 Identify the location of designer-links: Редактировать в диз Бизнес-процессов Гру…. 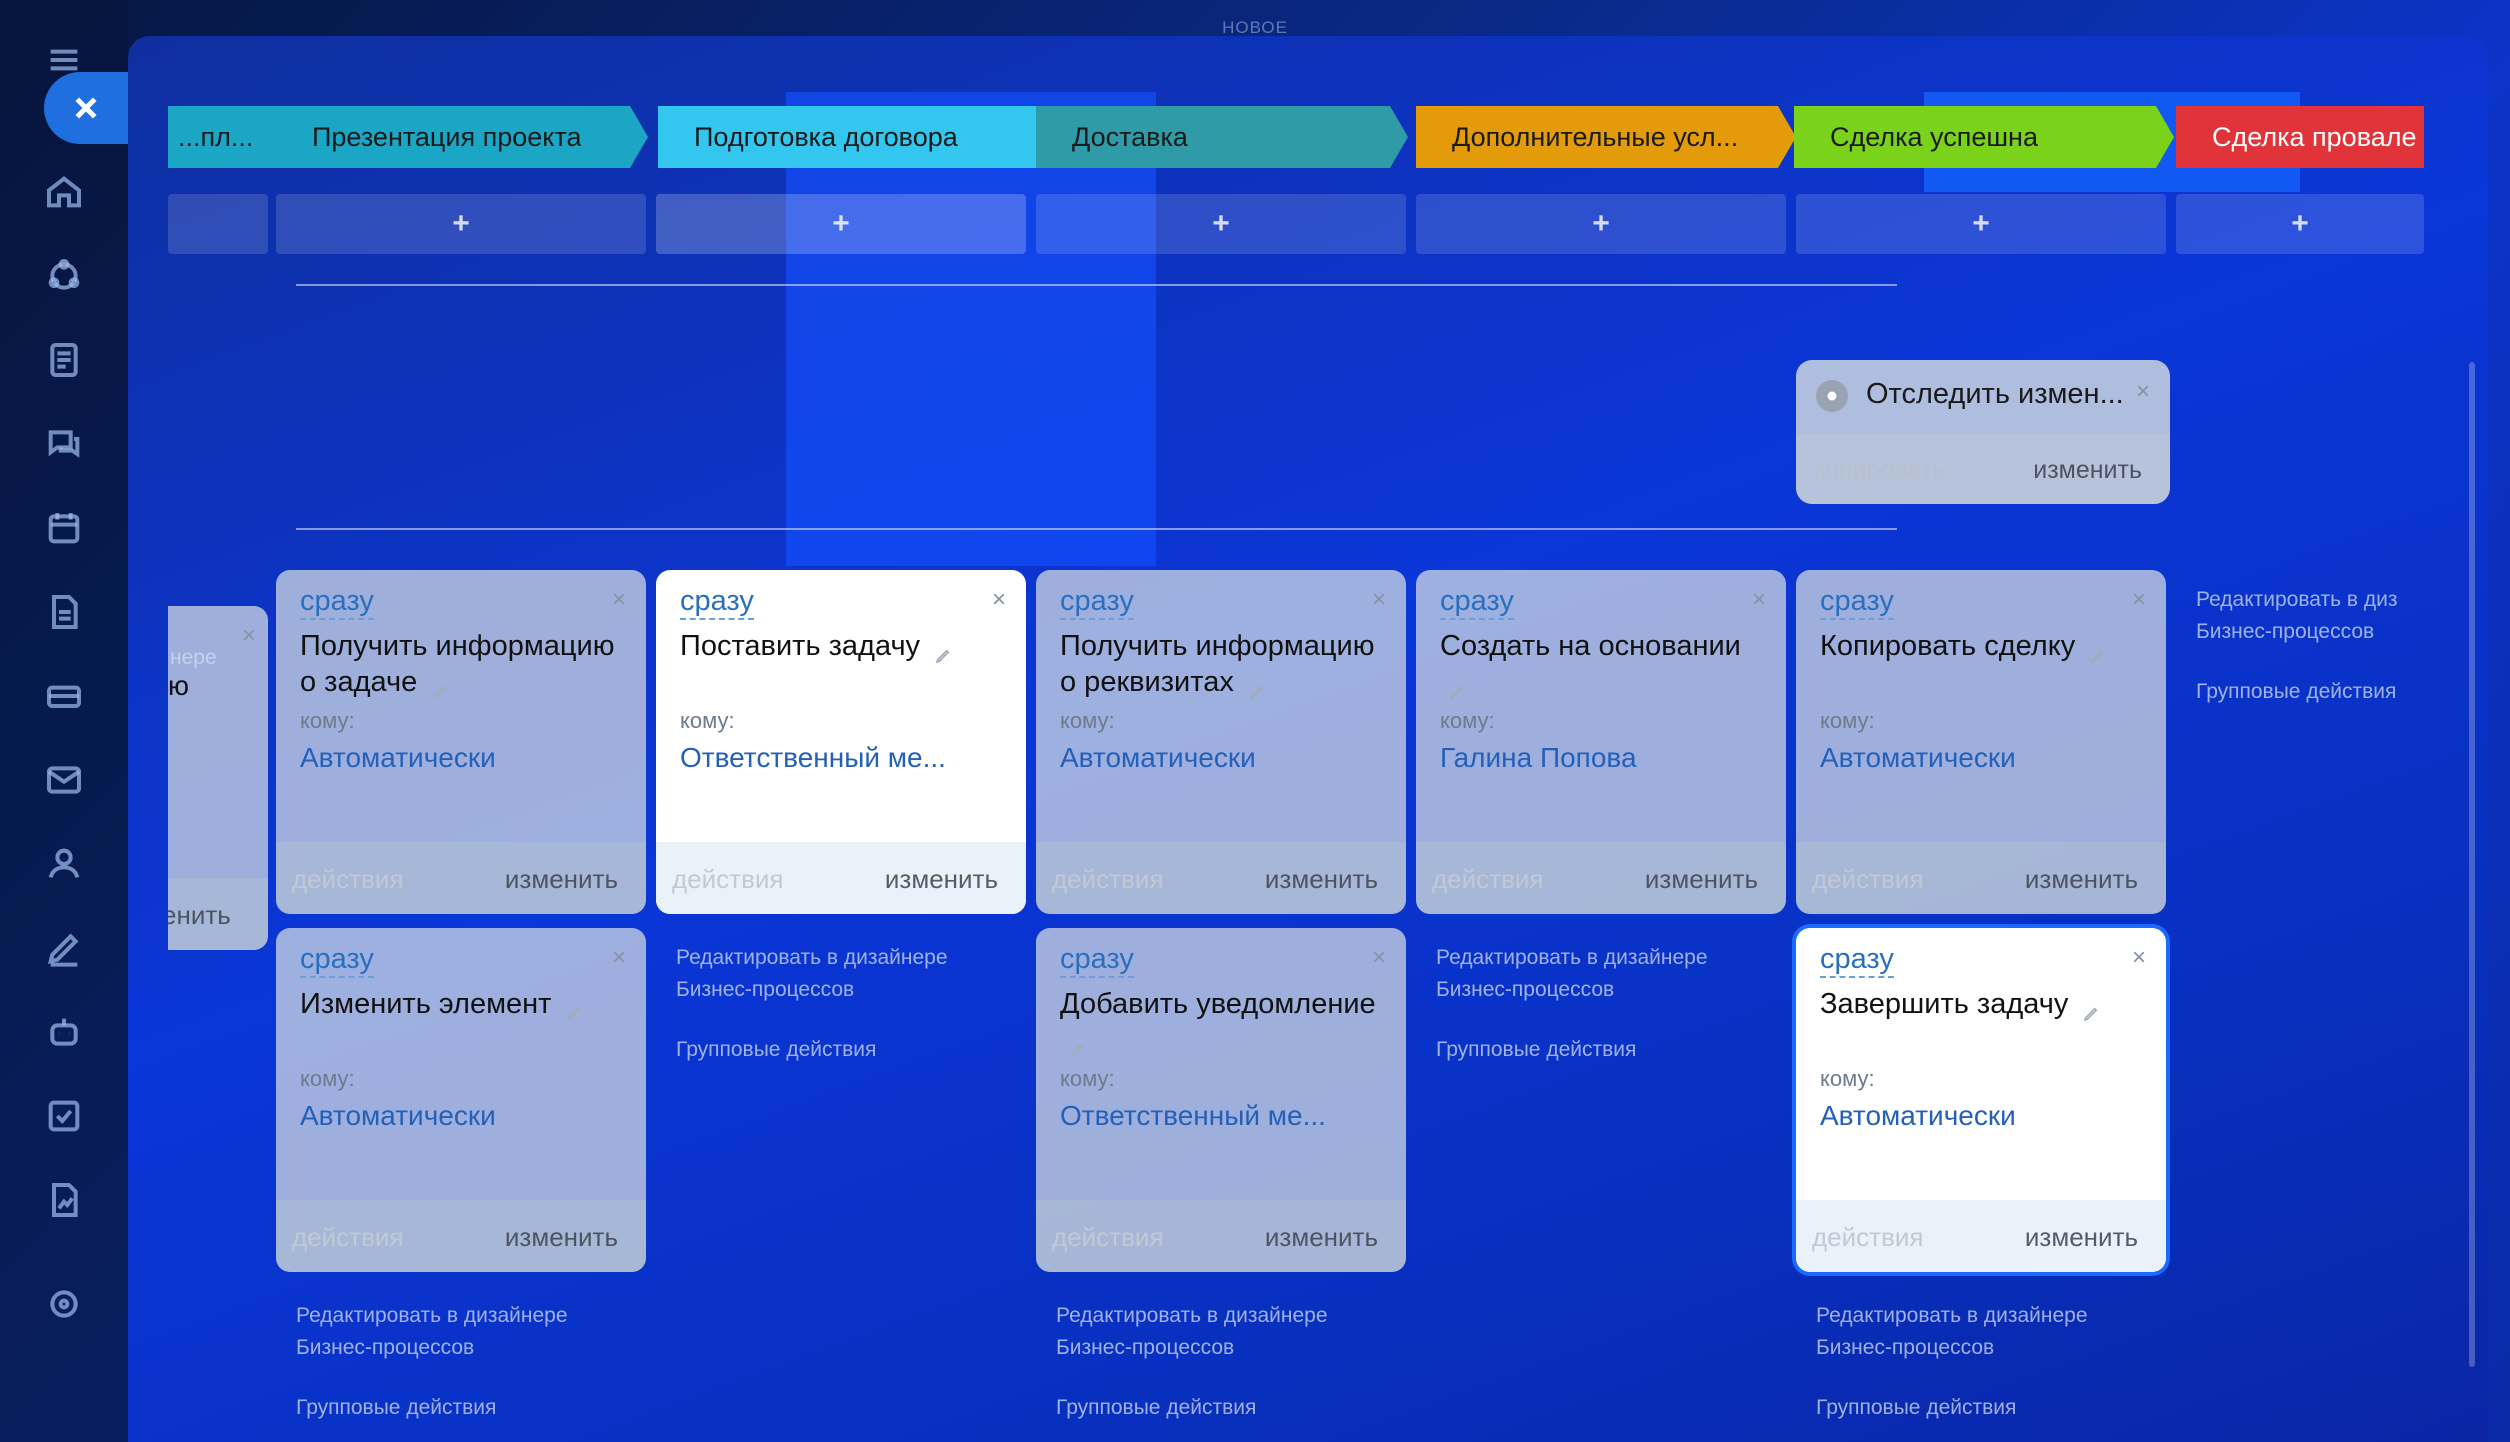
(2316, 646).